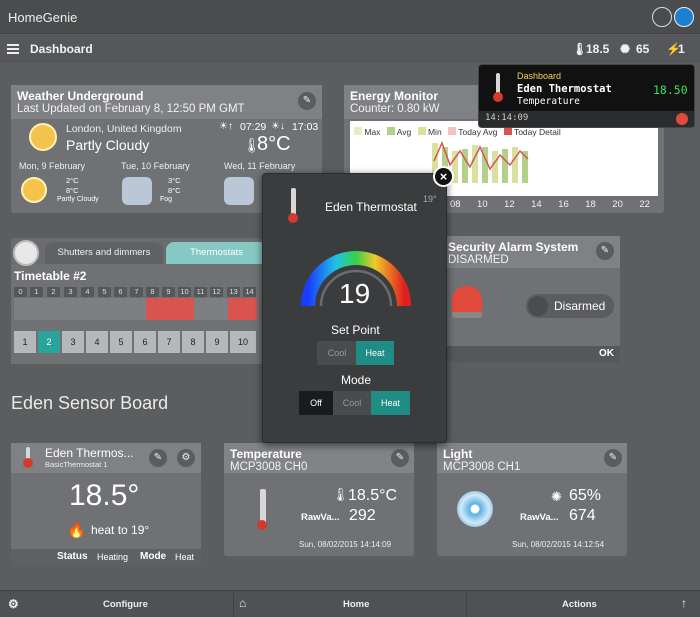 The image size is (700, 617). I want to click on timetable-page-button: 6, so click(145, 342).